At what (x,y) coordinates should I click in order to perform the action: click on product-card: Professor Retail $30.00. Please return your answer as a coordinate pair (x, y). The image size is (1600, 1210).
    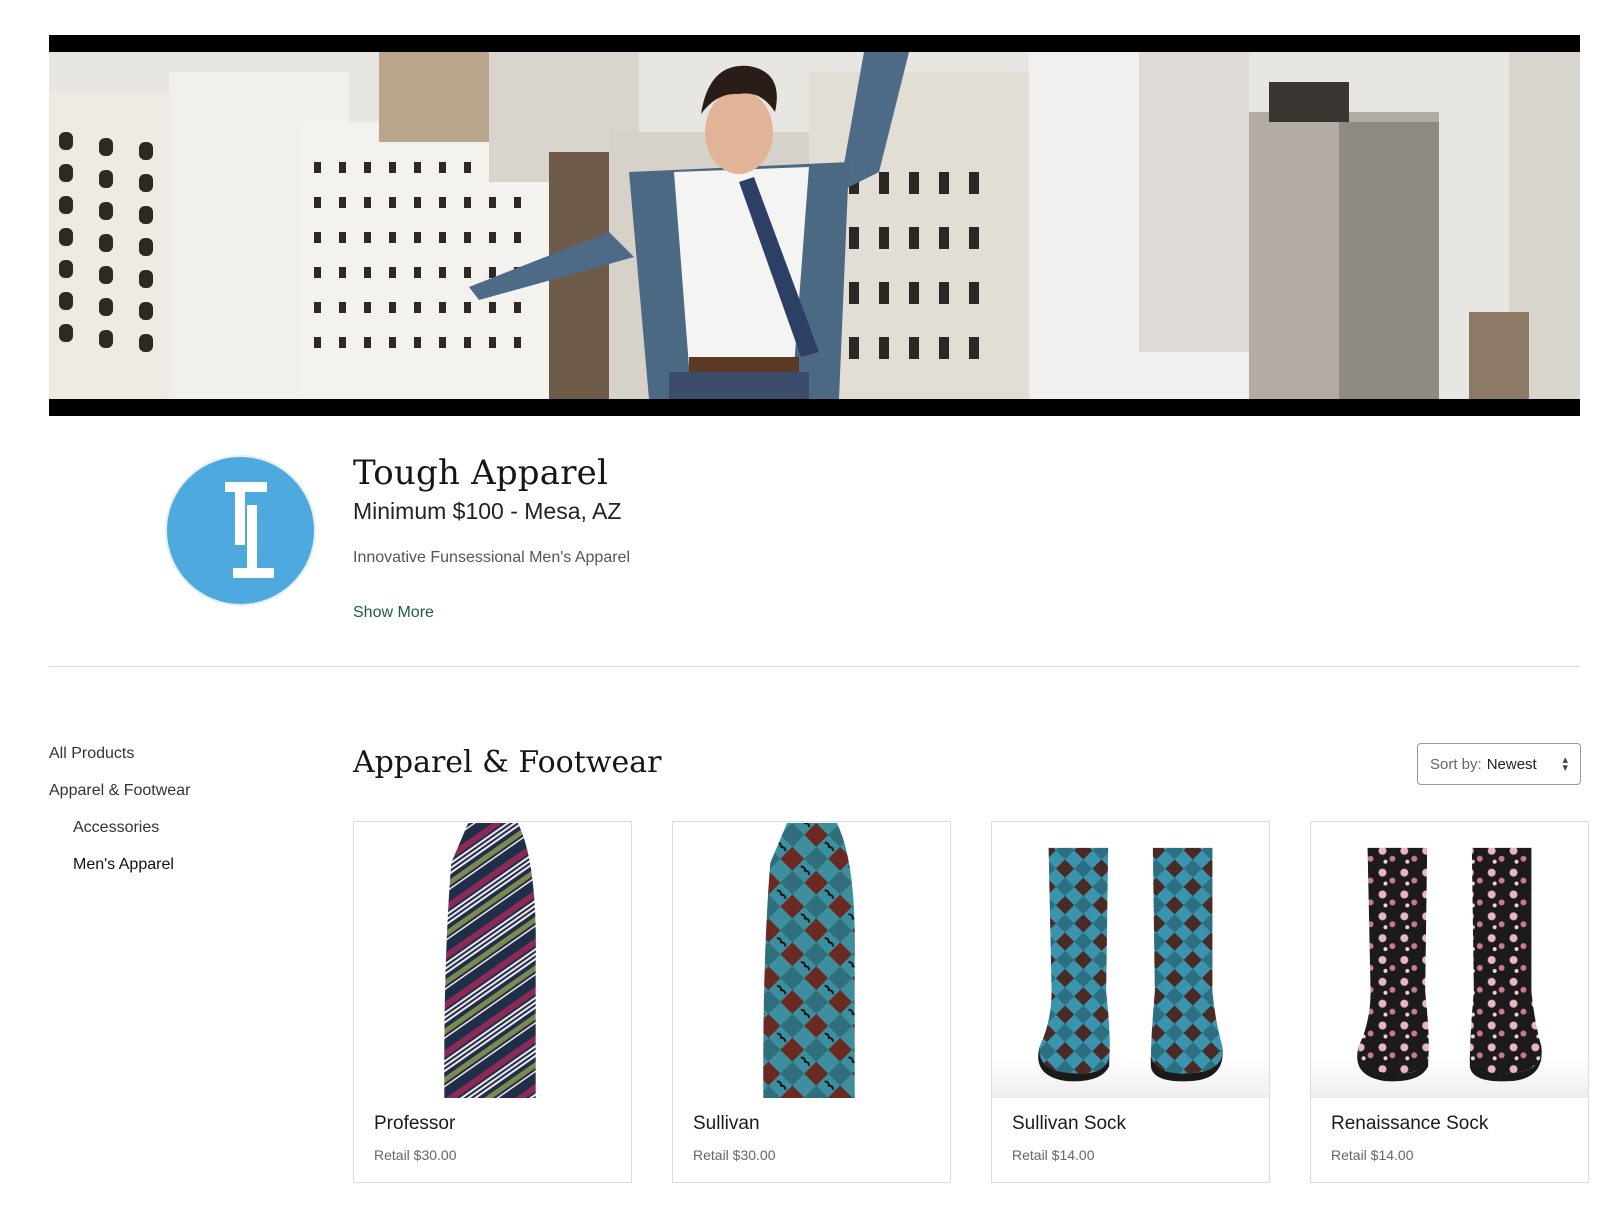
    Looking at the image, I should click on (492, 1002).